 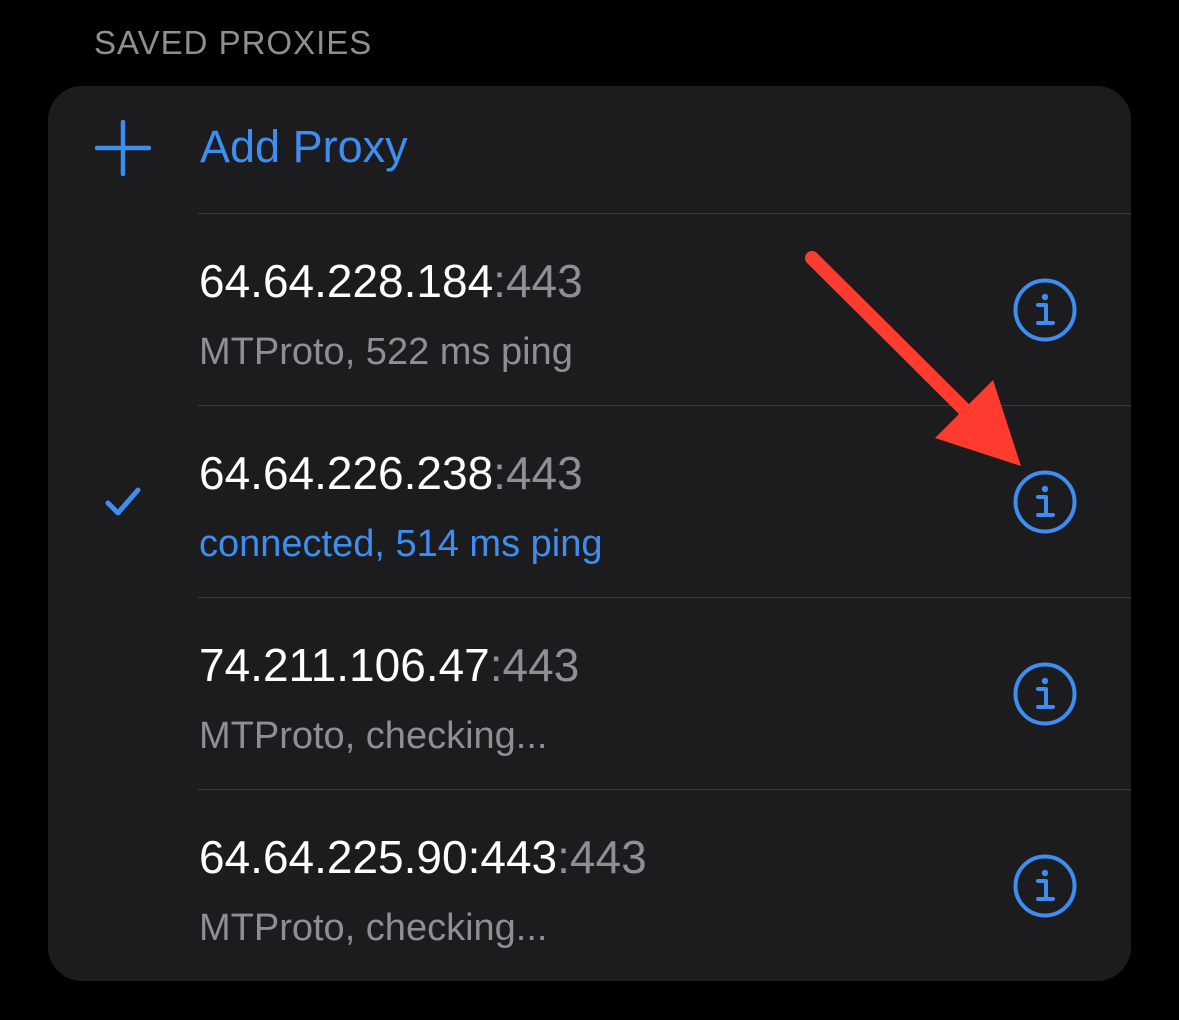 I want to click on proxy-host: 64.64.225.90:443, so click(x=378, y=857).